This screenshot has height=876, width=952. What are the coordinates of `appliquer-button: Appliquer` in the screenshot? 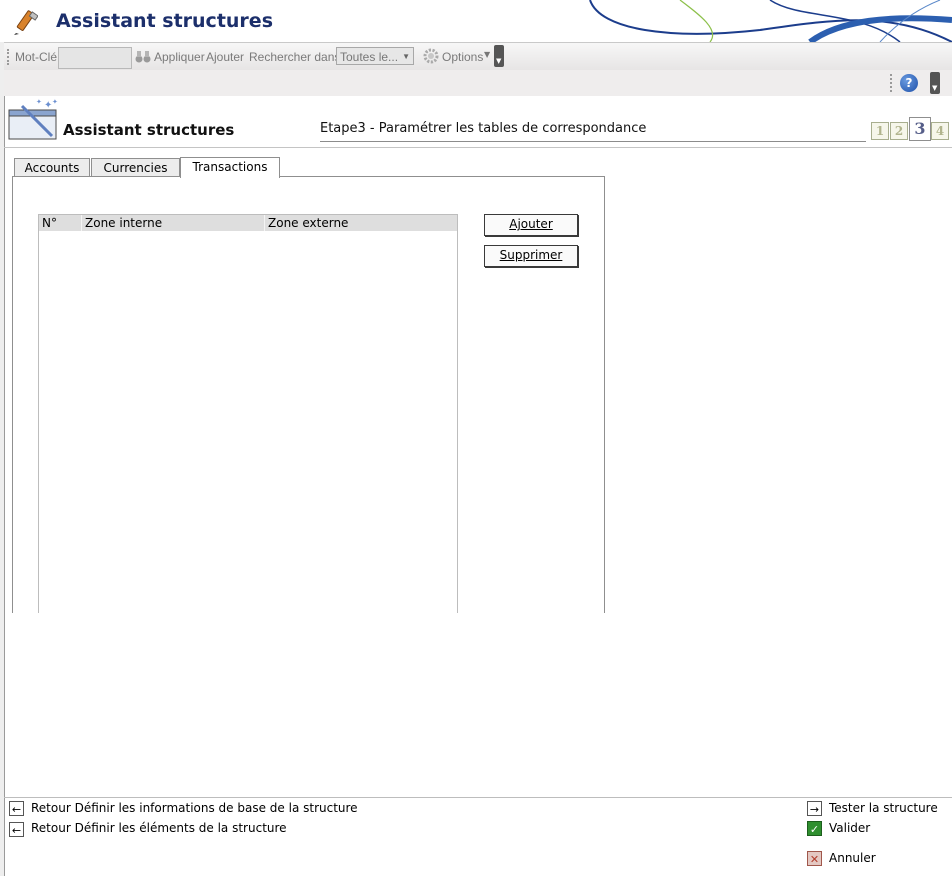 It's located at (179, 57).